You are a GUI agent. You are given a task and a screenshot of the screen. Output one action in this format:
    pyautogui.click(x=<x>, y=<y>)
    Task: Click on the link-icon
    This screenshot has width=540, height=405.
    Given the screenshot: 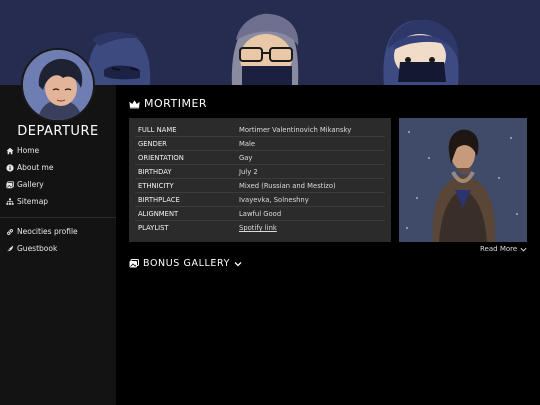 What is the action you would take?
    pyautogui.click(x=10, y=231)
    